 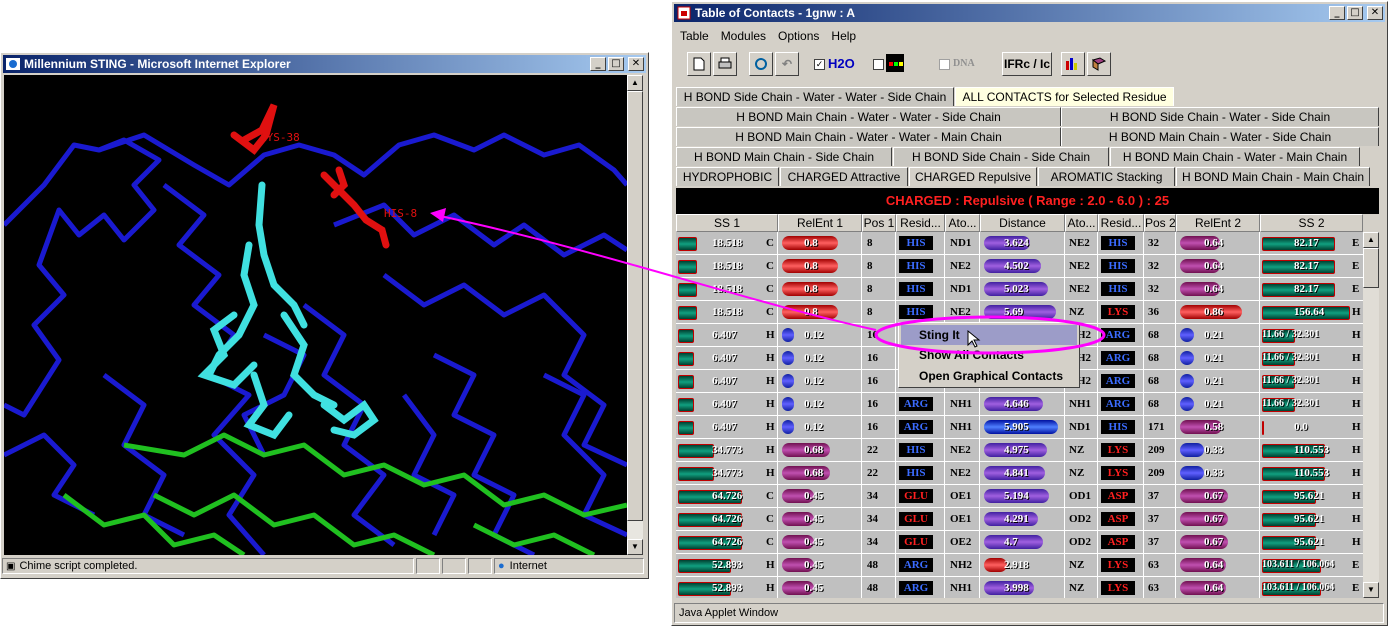 What do you see at coordinates (1218, 266) in the screenshot?
I see `relent2-cell: 0.64` at bounding box center [1218, 266].